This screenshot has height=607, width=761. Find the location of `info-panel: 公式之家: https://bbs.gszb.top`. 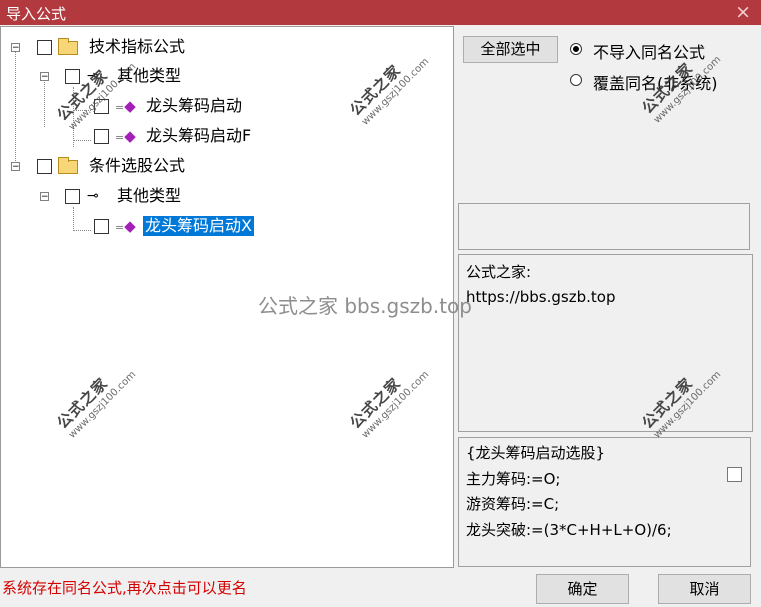

info-panel: 公式之家: https://bbs.gszb.top is located at coordinates (605, 343).